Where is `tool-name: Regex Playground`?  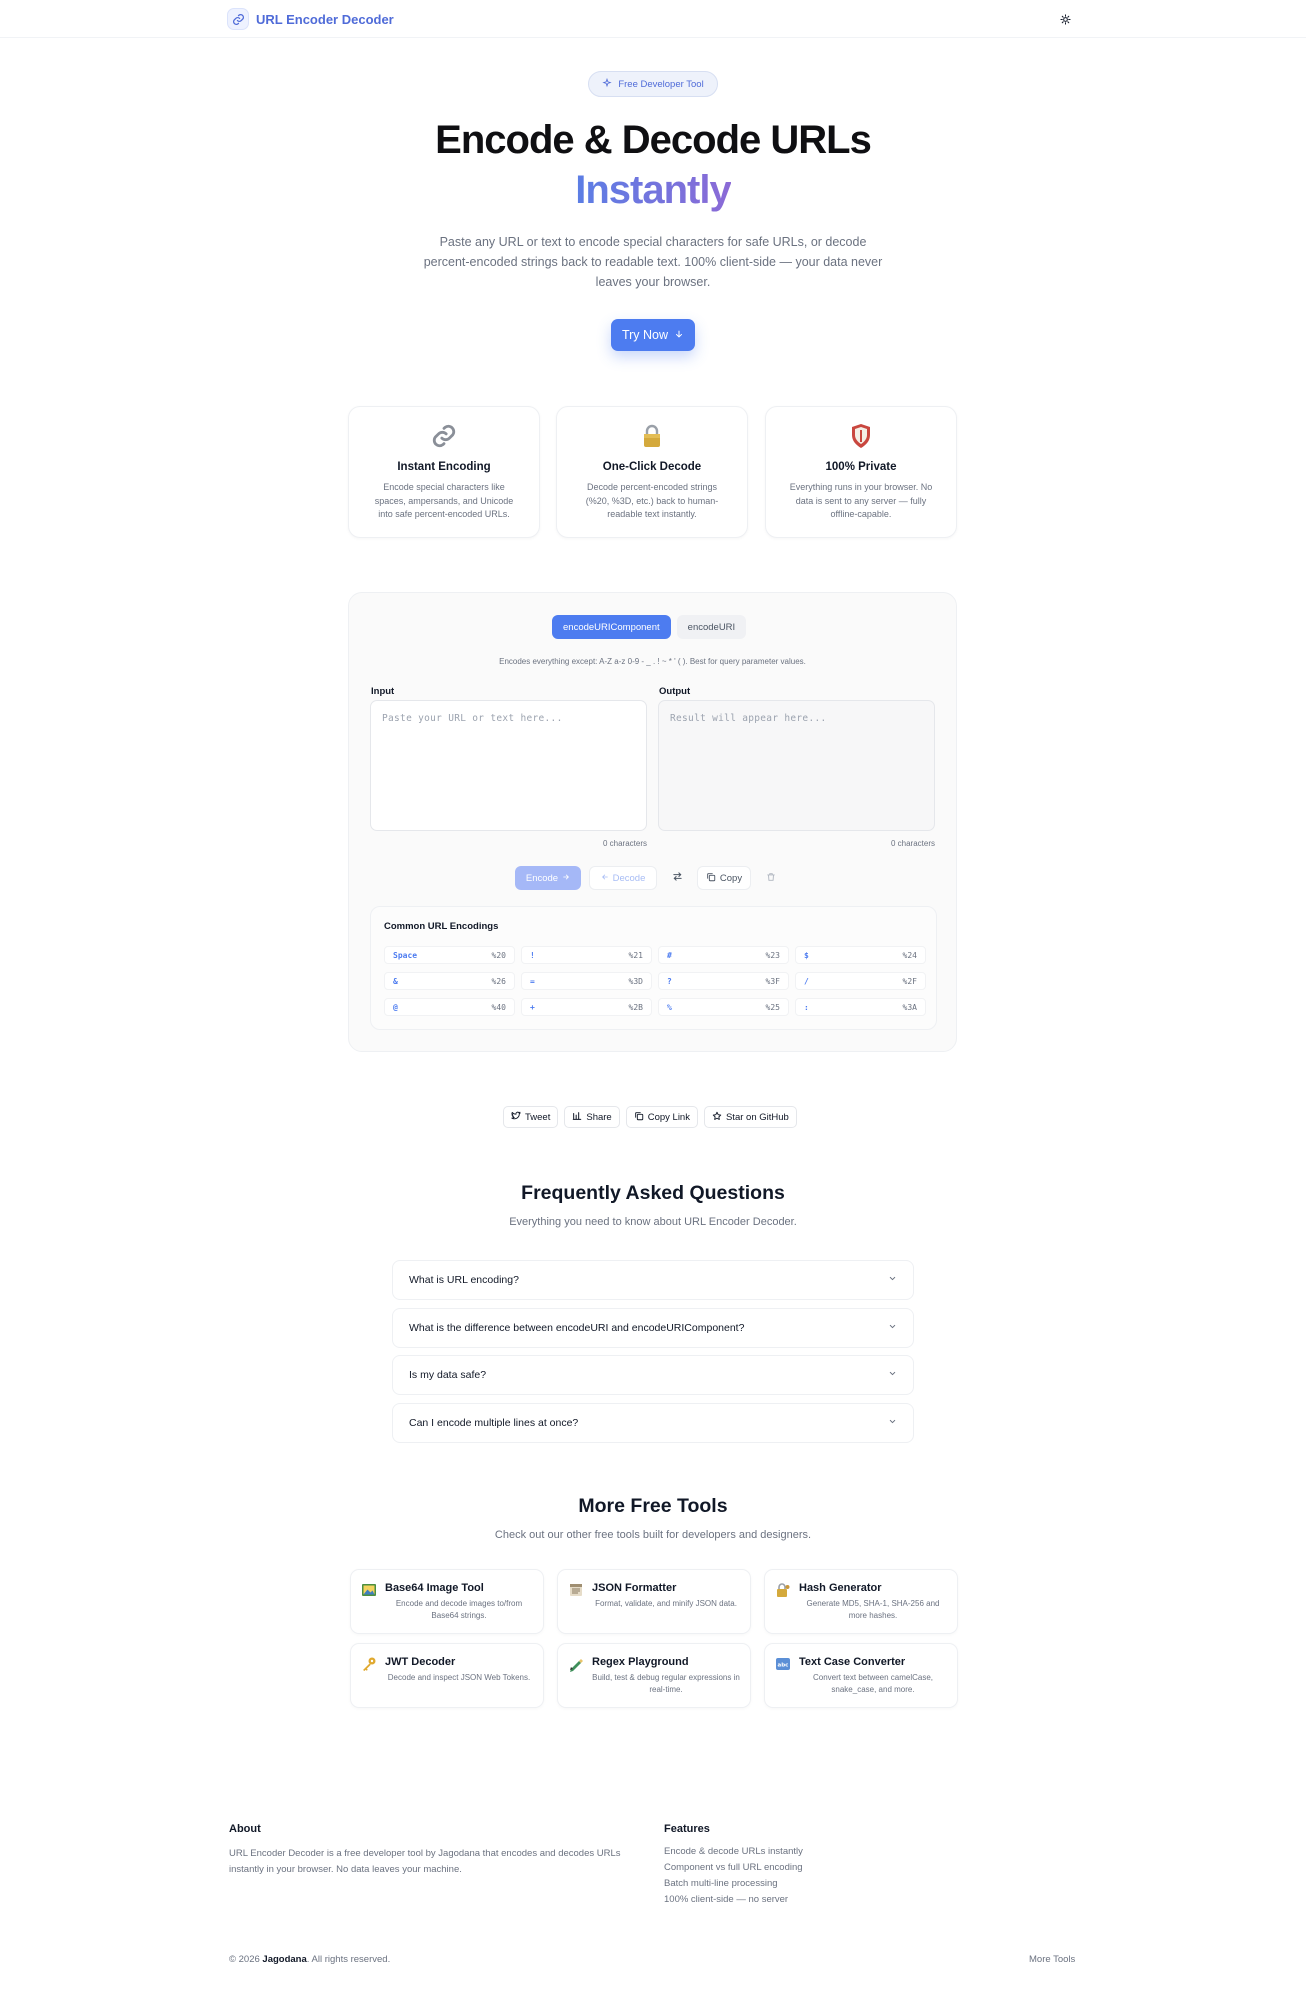
tool-name: Regex Playground is located at coordinates (640, 1662).